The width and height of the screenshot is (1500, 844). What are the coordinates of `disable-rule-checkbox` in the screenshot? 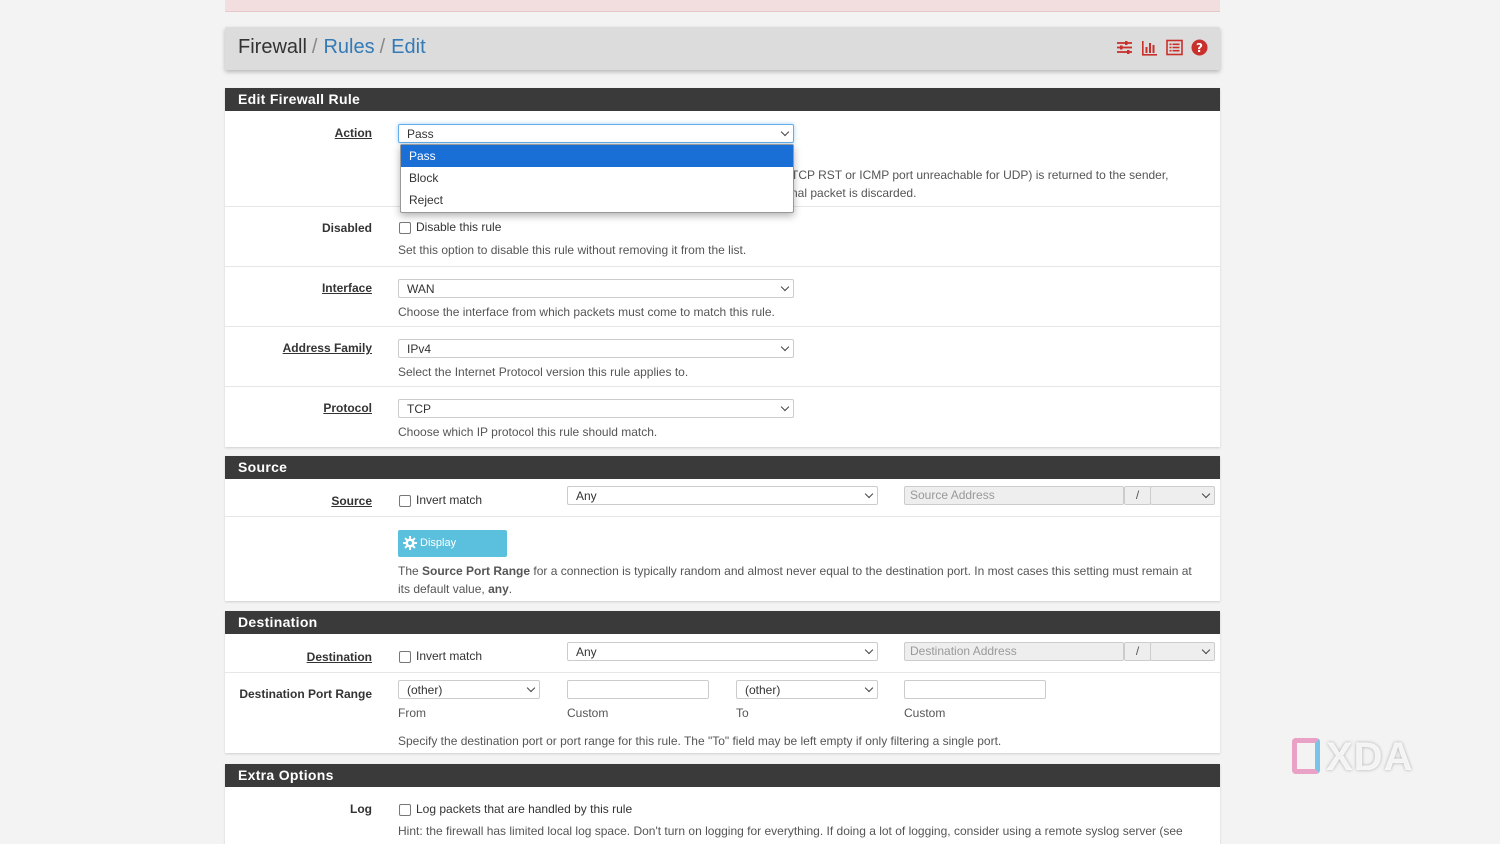 It's located at (405, 228).